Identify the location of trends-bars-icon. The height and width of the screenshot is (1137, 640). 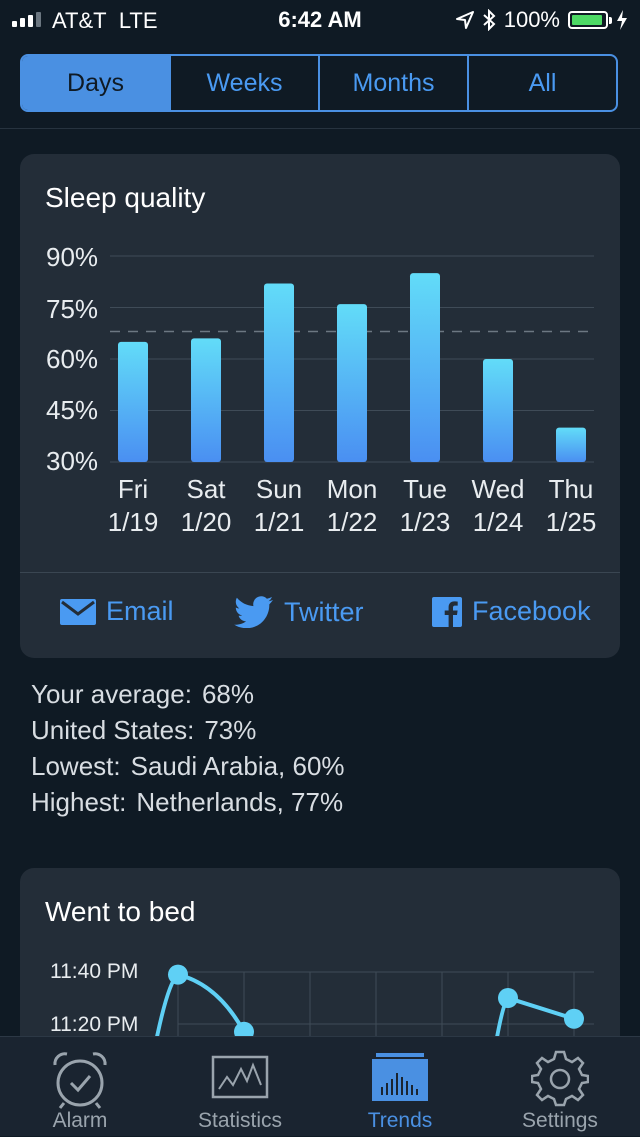
(400, 1077).